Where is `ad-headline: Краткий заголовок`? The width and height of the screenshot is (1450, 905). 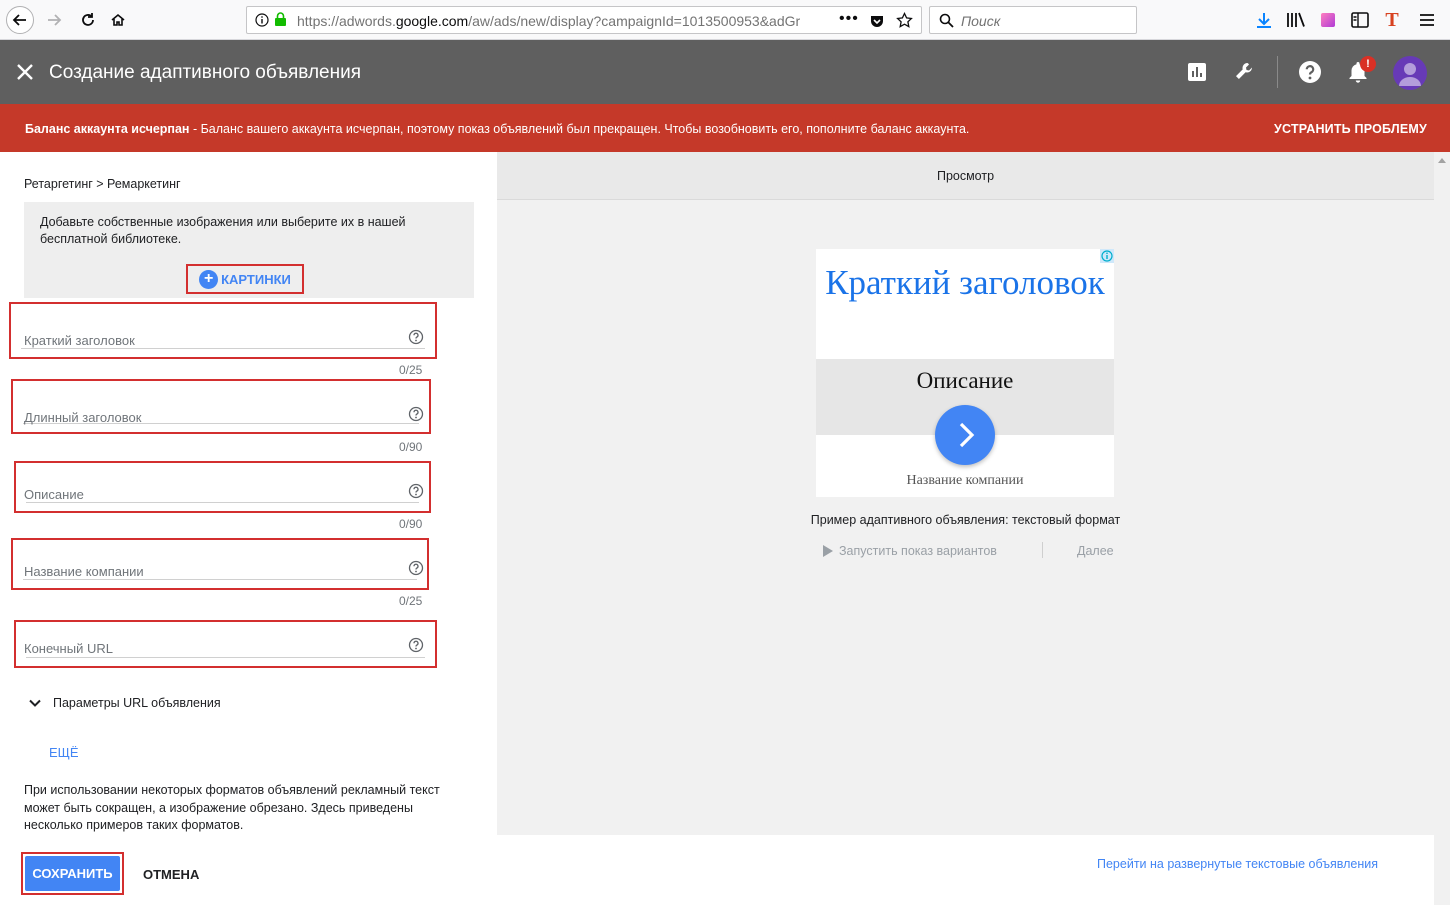 ad-headline: Краткий заголовок is located at coordinates (965, 282).